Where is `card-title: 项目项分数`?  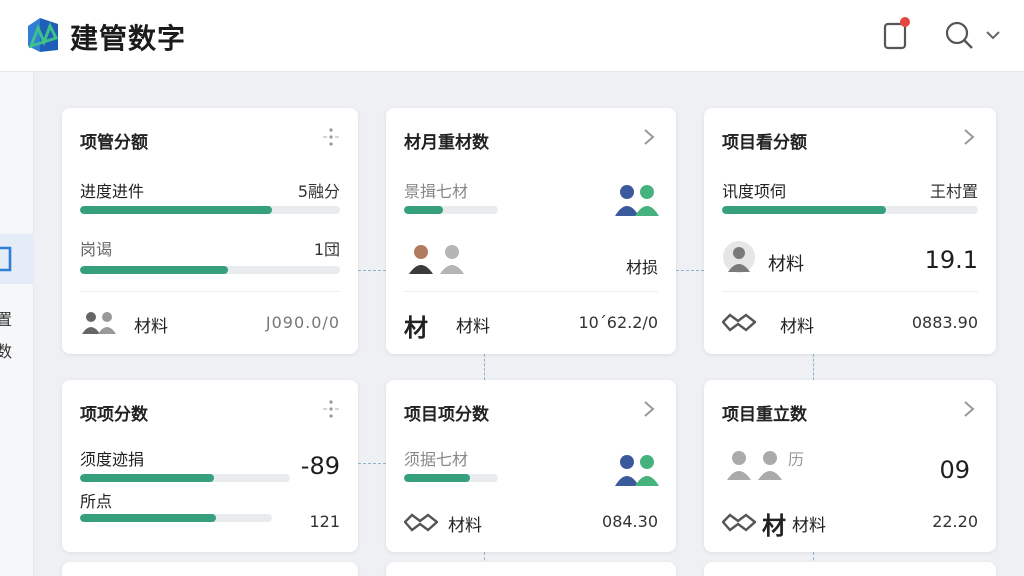 card-title: 项目项分数 is located at coordinates (446, 415).